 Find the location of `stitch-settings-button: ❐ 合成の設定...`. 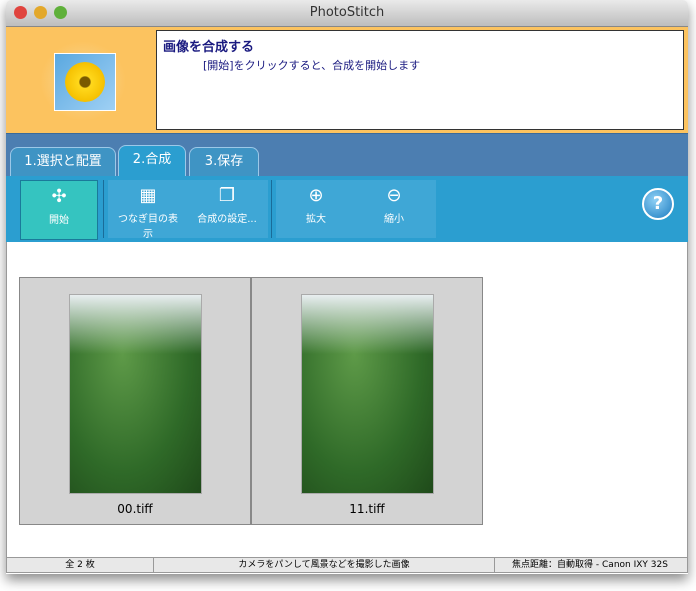

stitch-settings-button: ❐ 合成の設定... is located at coordinates (227, 209).